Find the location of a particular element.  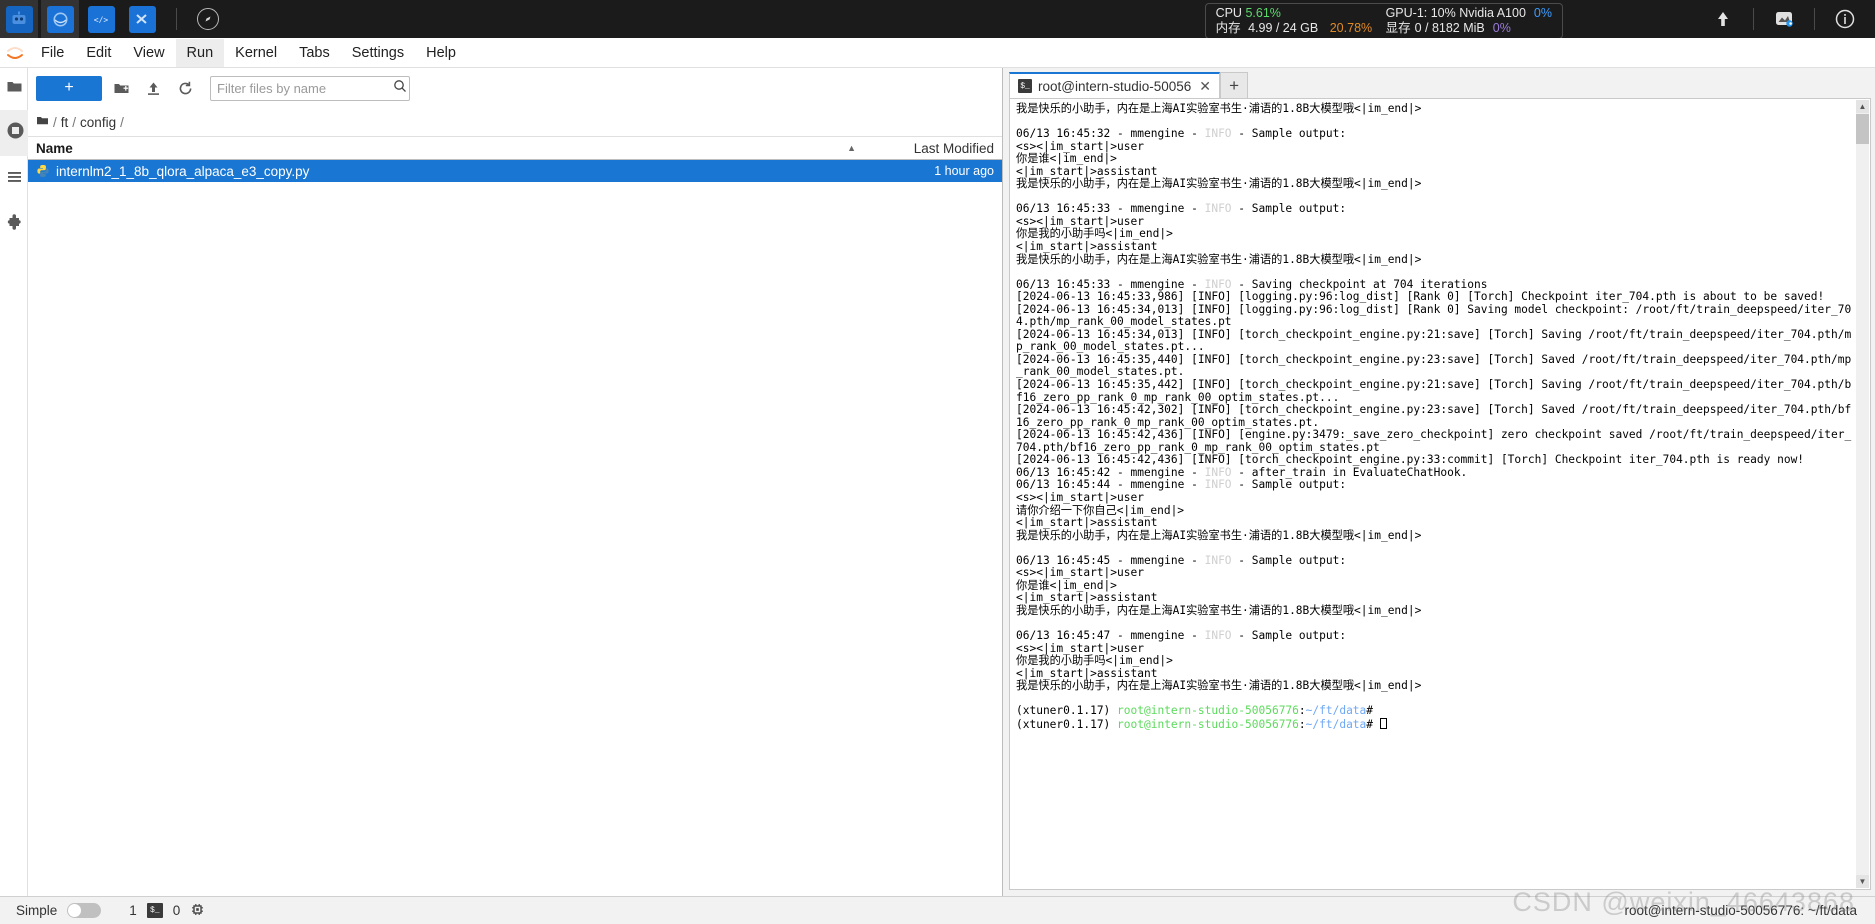

taskbar-app-code: </> is located at coordinates (101, 19).